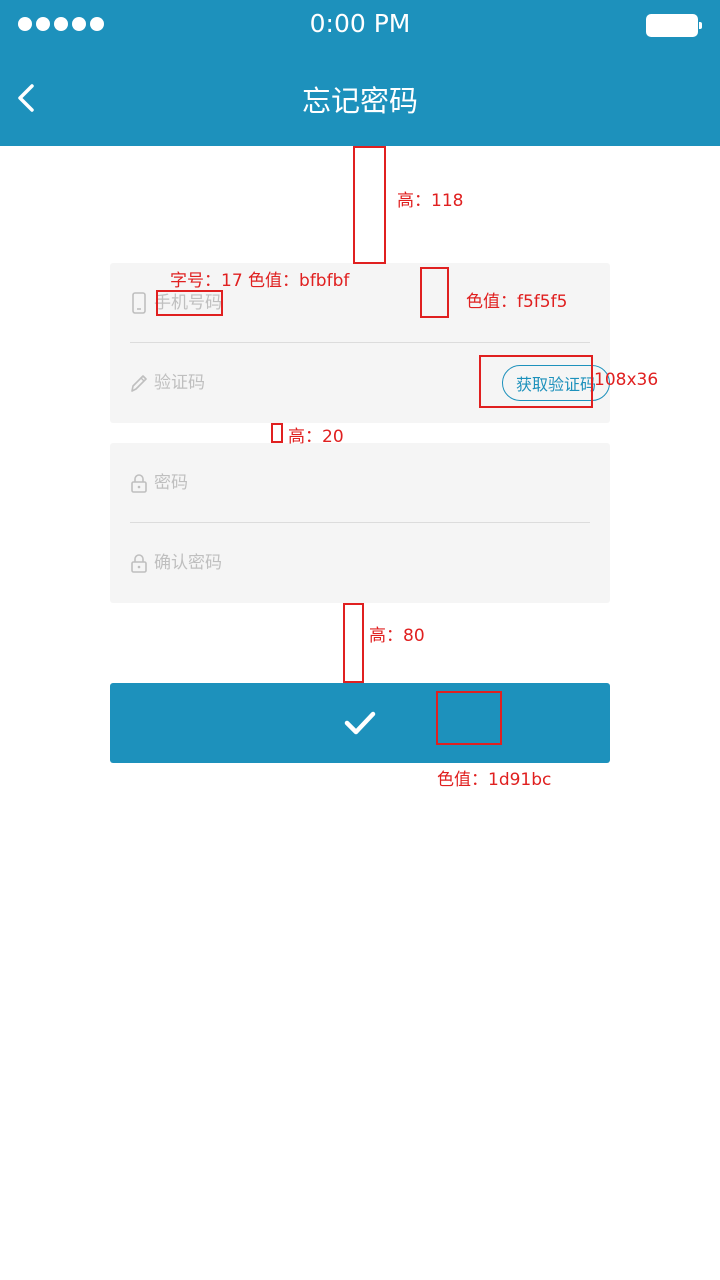 The width and height of the screenshot is (720, 1280). Describe the element at coordinates (517, 302) in the screenshot. I see `annotation-panel-color: 色值：f5f5f5` at that location.